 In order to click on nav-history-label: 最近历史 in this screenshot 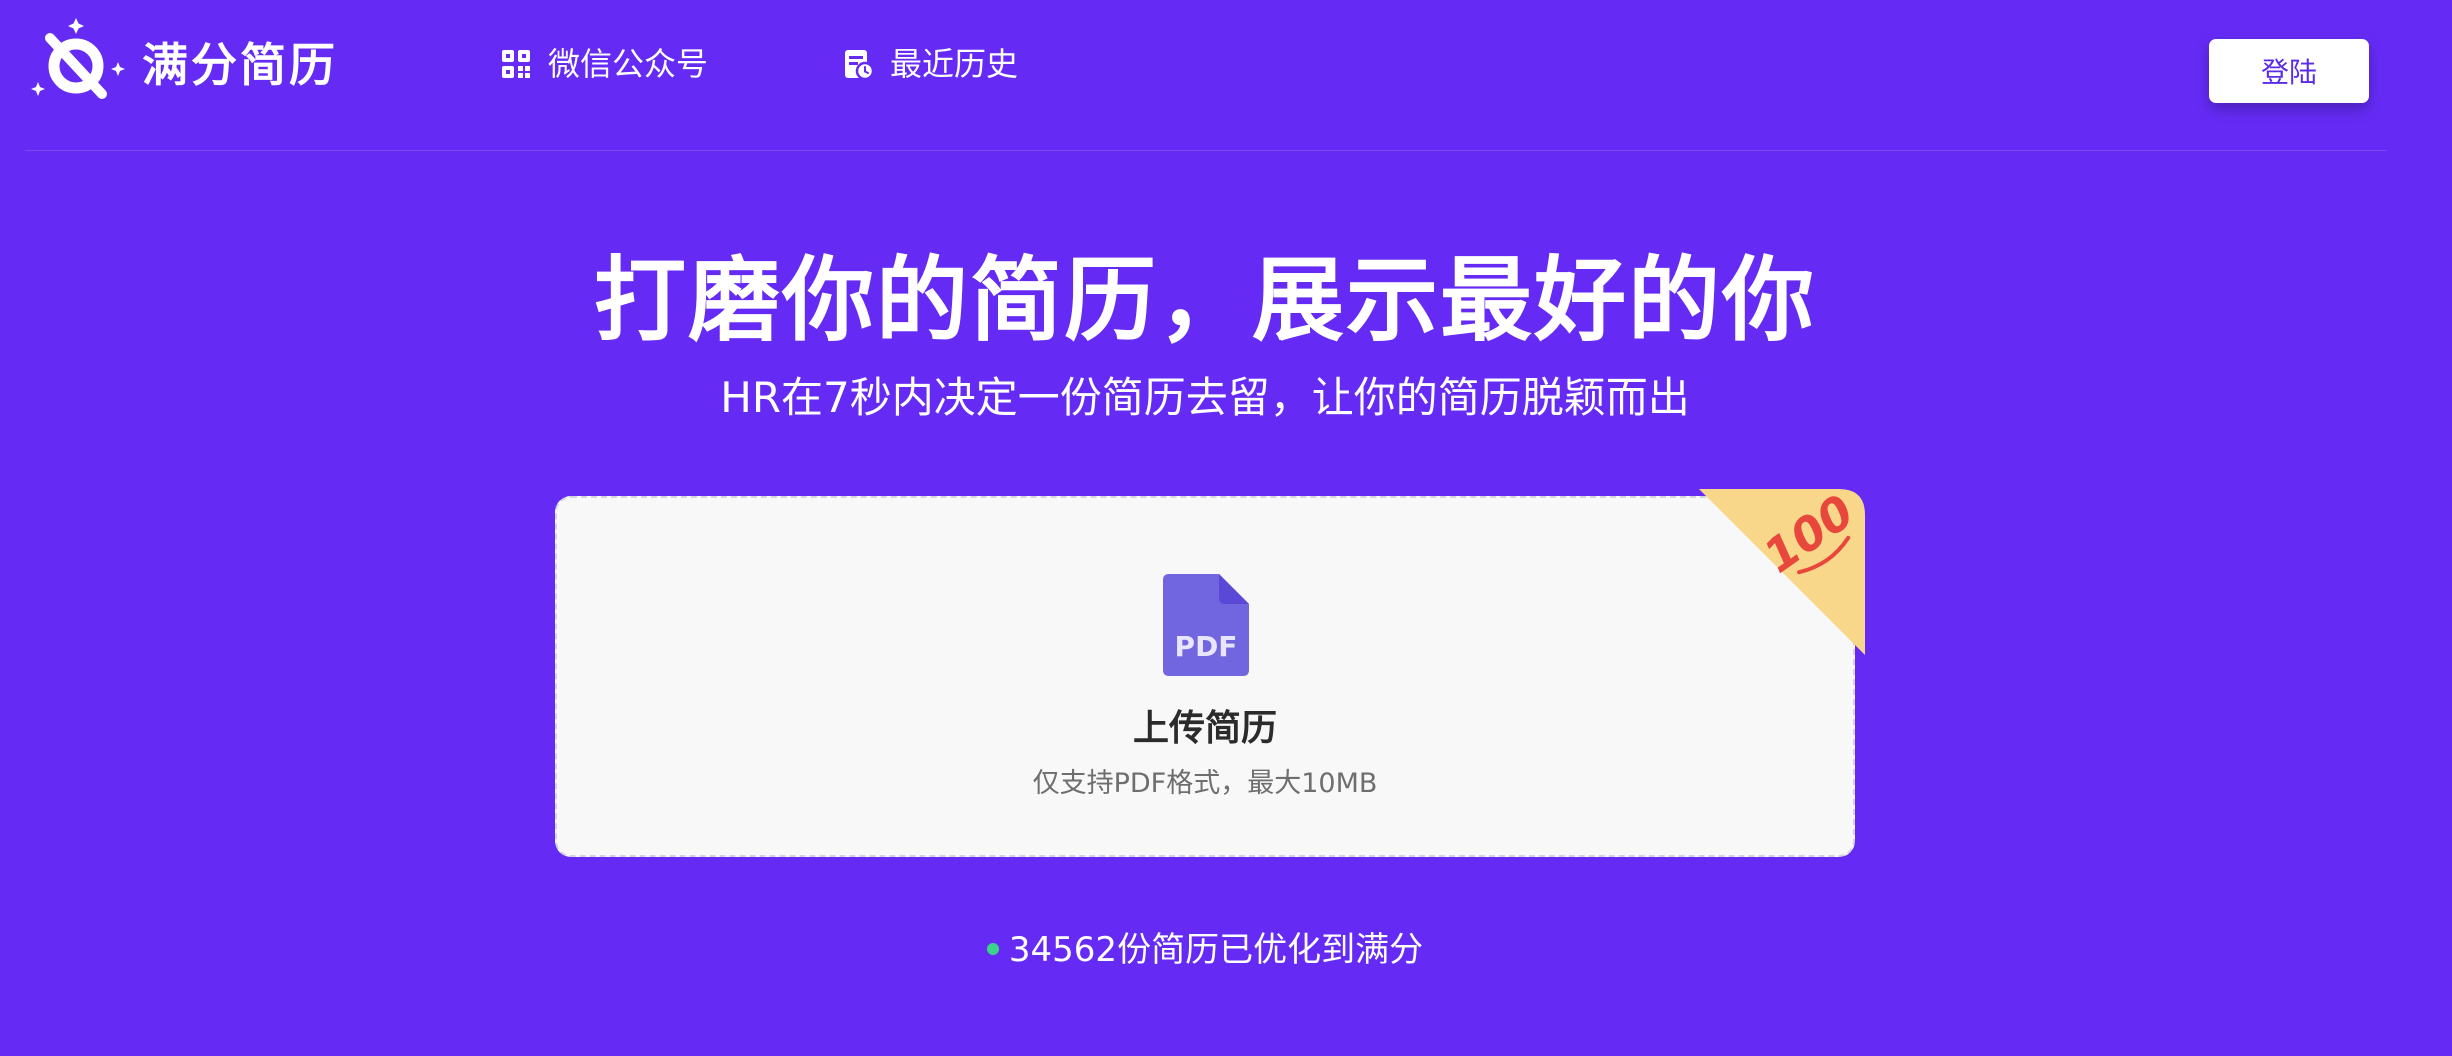, I will do `click(954, 64)`.